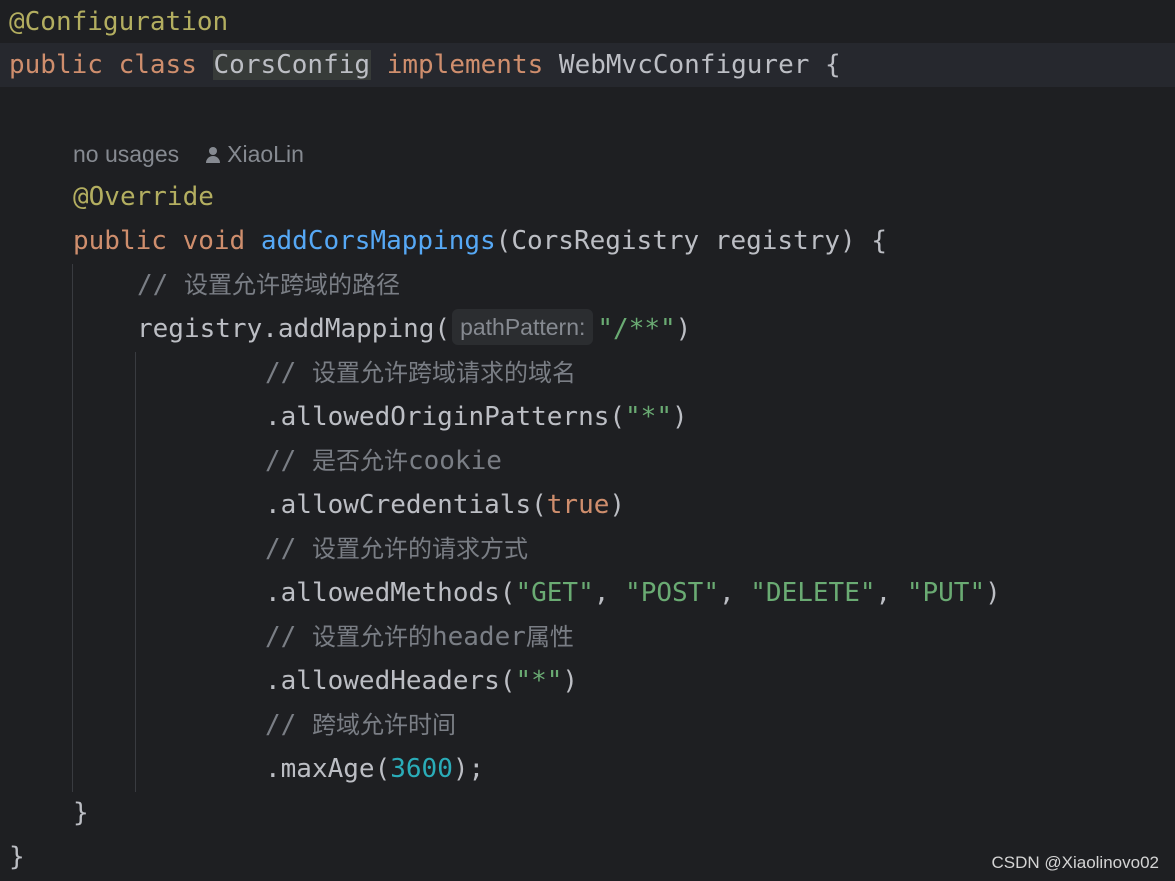 The height and width of the screenshot is (881, 1175). Describe the element at coordinates (143, 197) in the screenshot. I see `annotation-override: @Override` at that location.